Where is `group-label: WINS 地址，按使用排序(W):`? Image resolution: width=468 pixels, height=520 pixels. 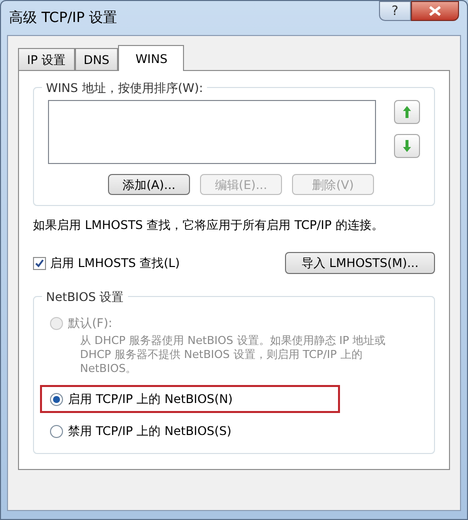
group-label: WINS 地址，按使用排序(W): is located at coordinates (125, 88).